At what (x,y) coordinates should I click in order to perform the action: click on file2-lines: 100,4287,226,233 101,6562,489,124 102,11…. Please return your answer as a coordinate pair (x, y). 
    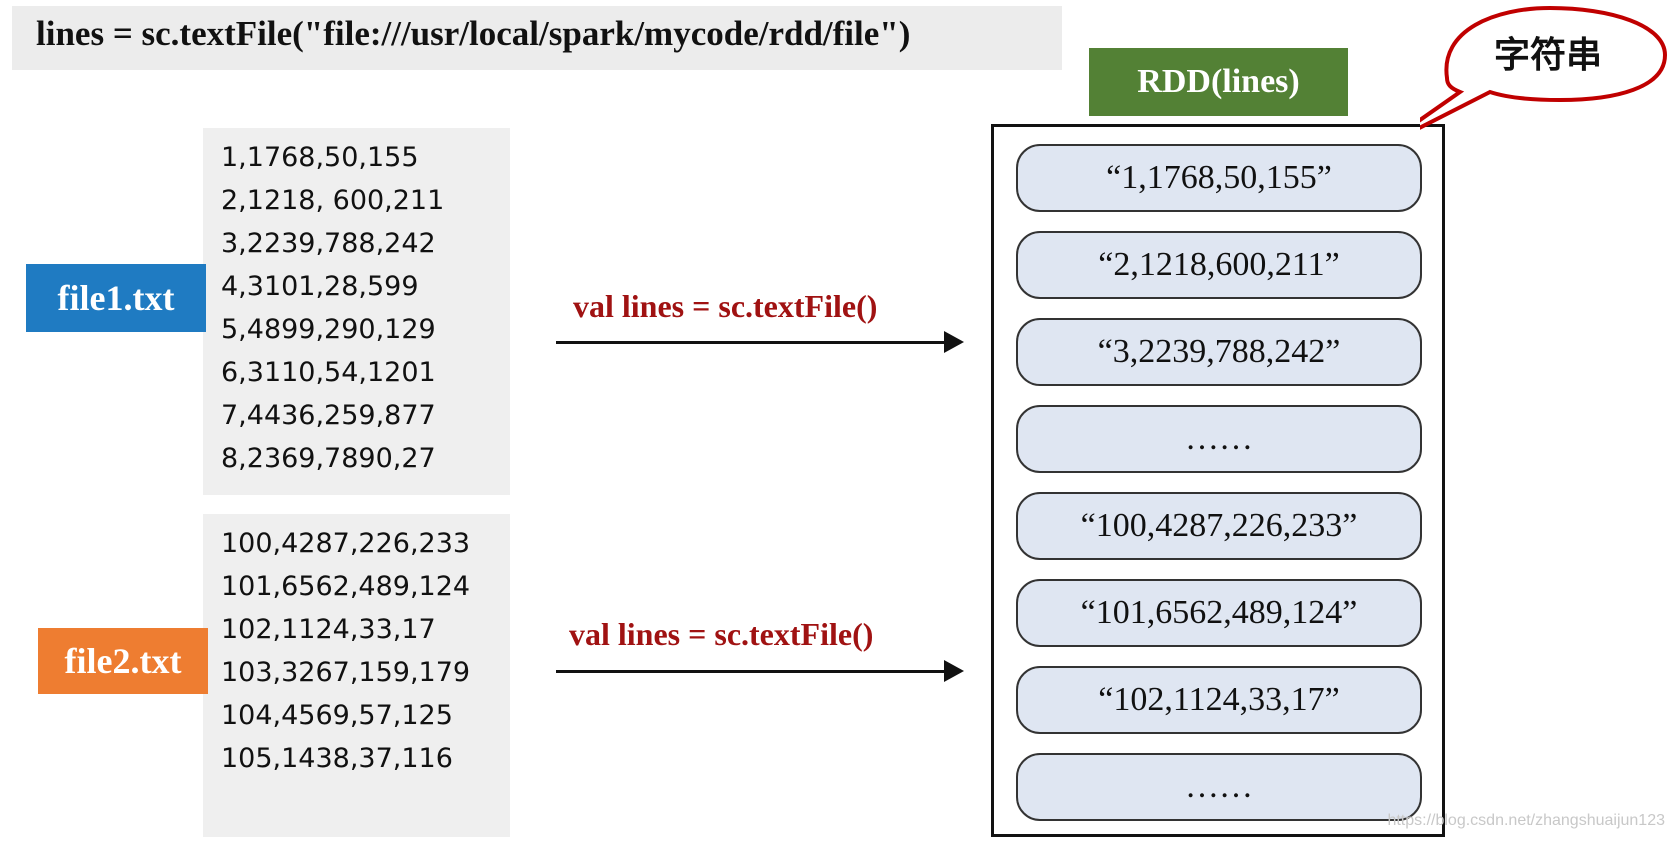
    Looking at the image, I should click on (345, 651).